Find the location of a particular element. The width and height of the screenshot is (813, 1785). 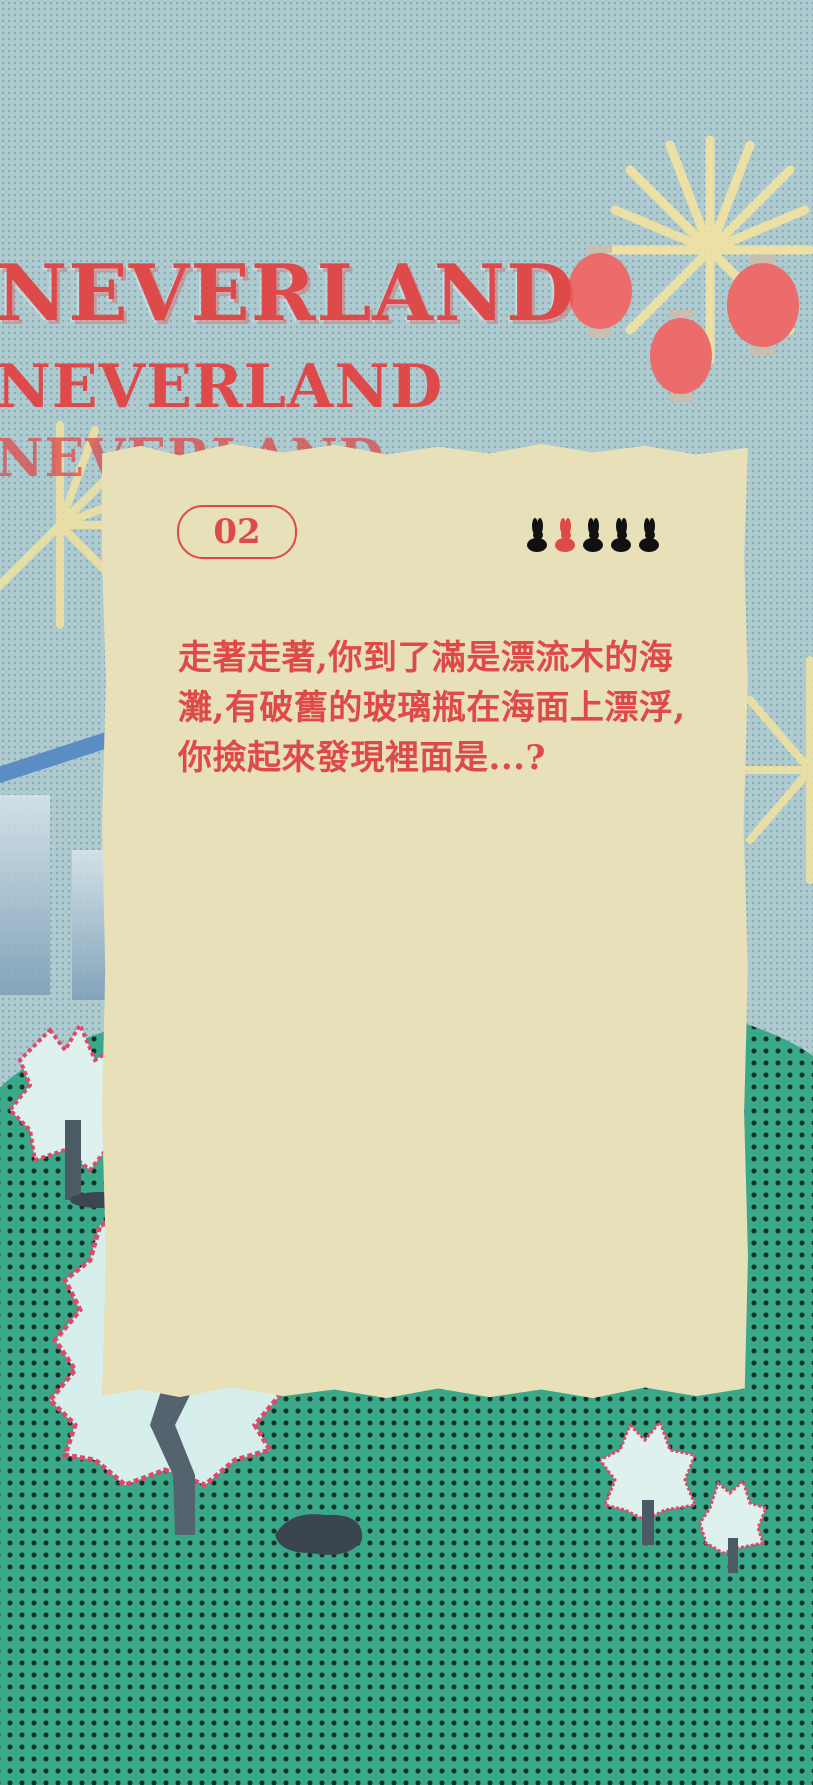

shadow-blob is located at coordinates (319, 1534).